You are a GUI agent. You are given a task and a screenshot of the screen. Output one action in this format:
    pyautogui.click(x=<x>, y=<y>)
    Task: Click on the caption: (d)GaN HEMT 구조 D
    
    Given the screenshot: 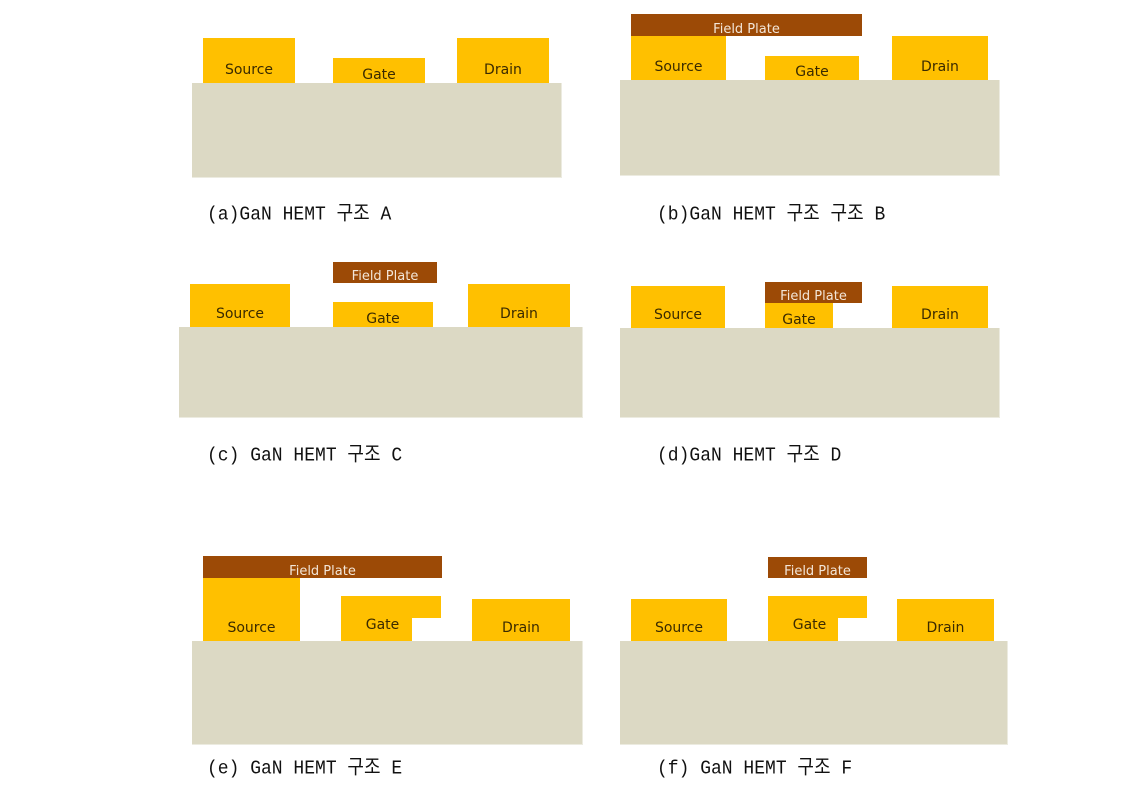 What is the action you would take?
    pyautogui.click(x=749, y=456)
    